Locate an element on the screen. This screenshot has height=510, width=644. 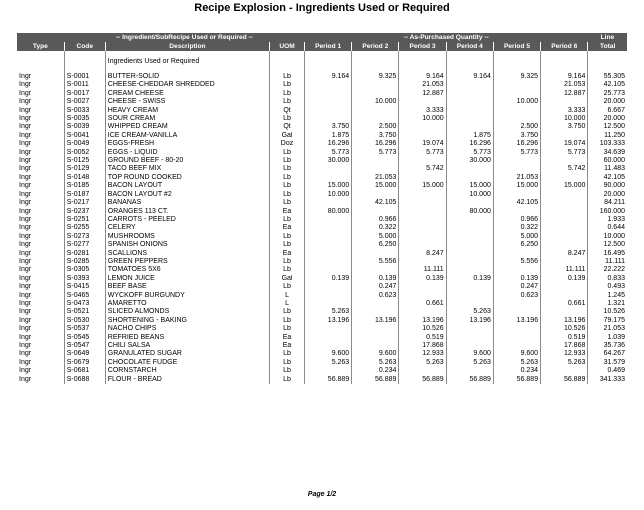
cell-period-2: 0.322 is located at coordinates (375, 228).